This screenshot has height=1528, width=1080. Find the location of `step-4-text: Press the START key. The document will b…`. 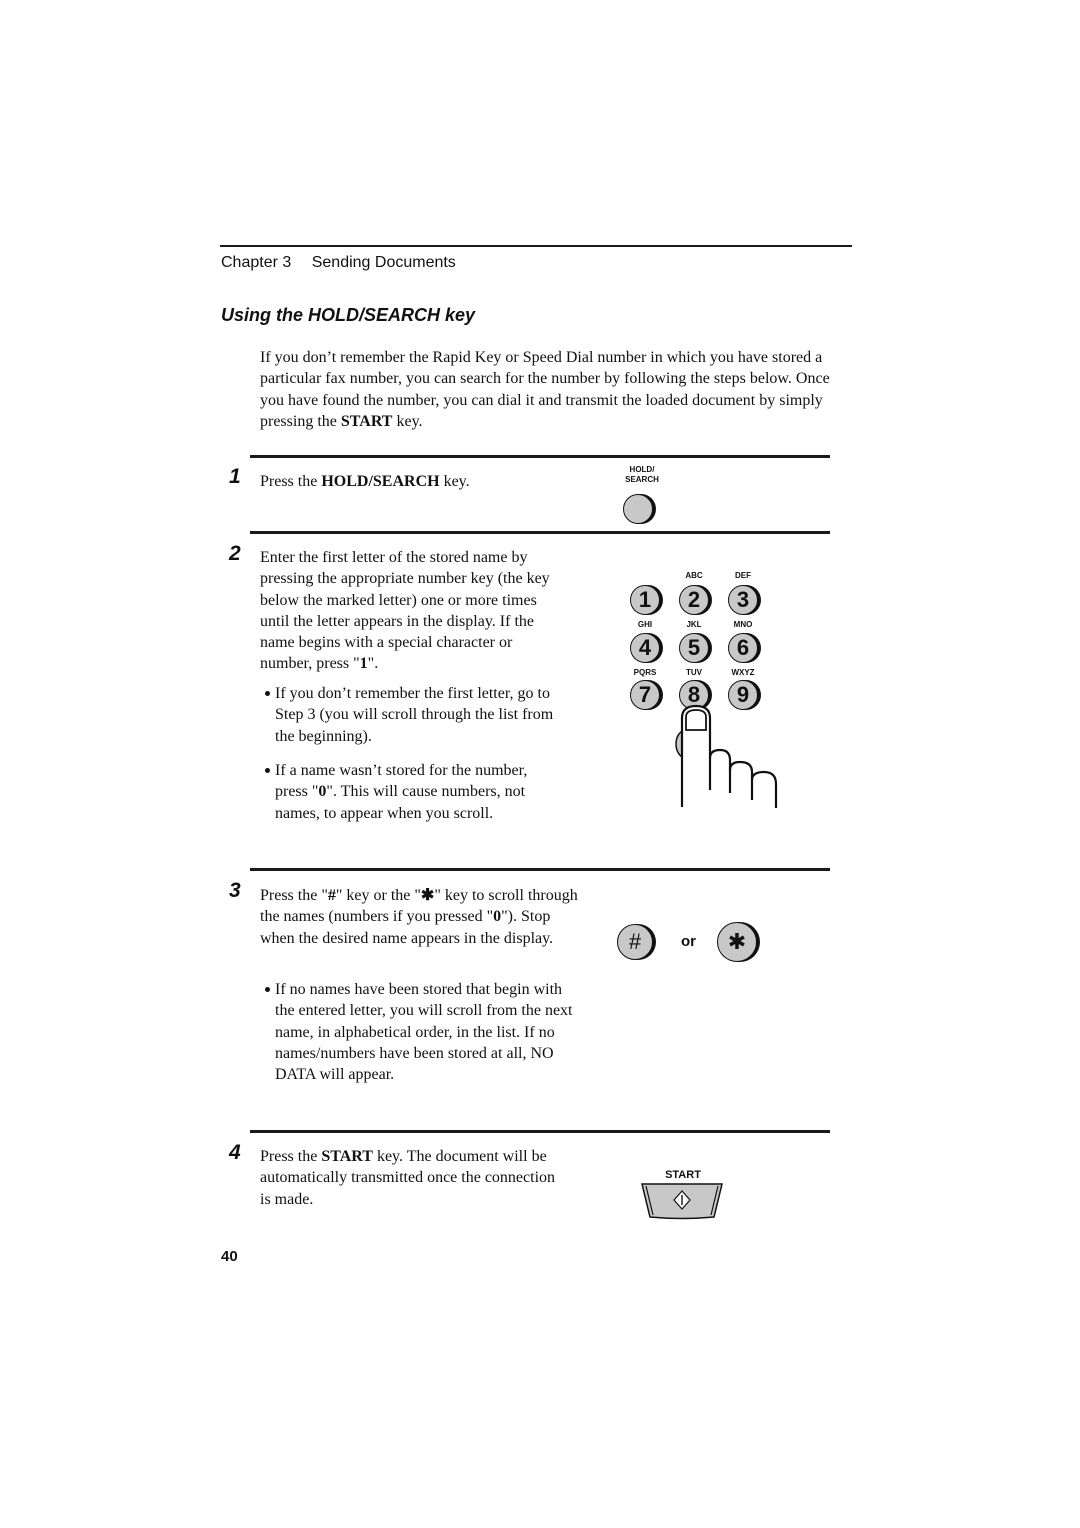

step-4-text: Press the START key. The document will b… is located at coordinates (410, 1178).